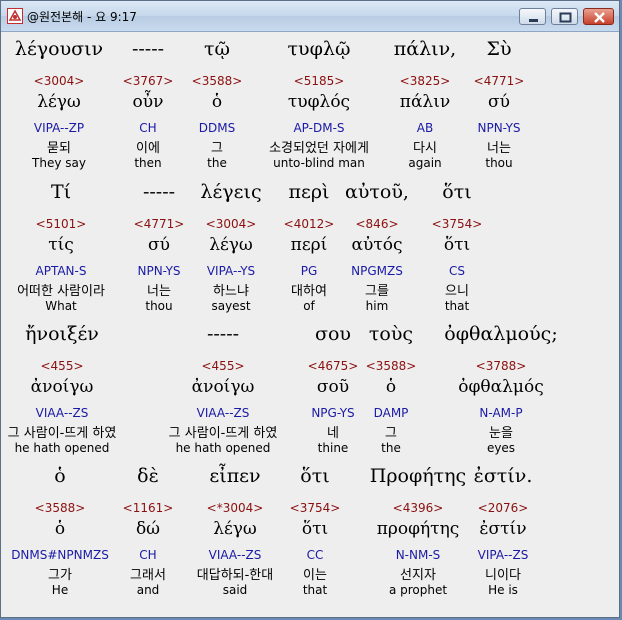 Image resolution: width=622 pixels, height=620 pixels. Describe the element at coordinates (309, 245) in the screenshot. I see `word-lex: περί` at that location.